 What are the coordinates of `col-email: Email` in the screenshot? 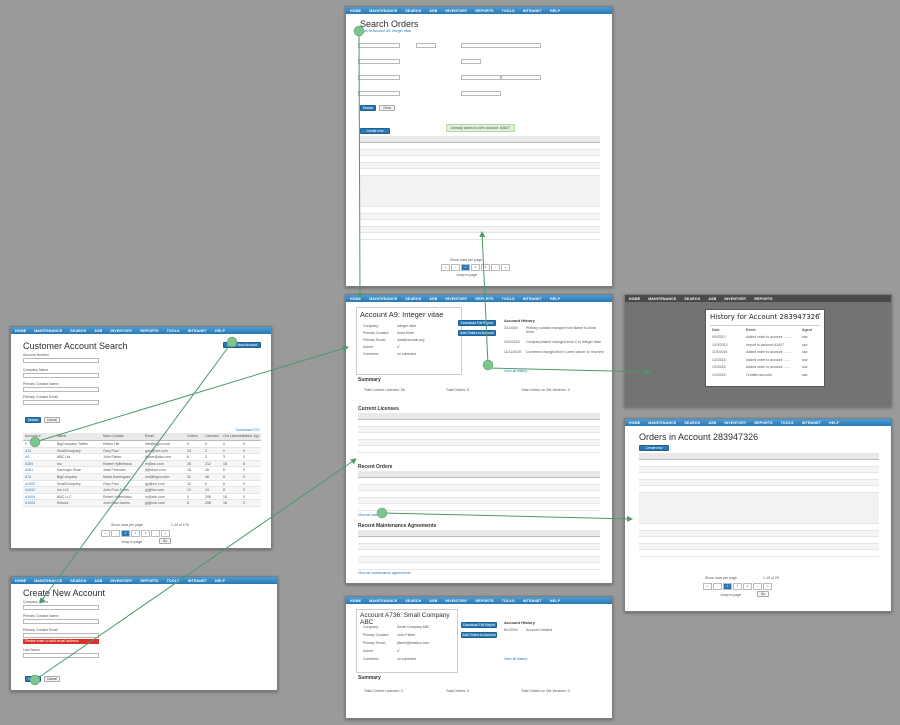 It's located at (149, 436).